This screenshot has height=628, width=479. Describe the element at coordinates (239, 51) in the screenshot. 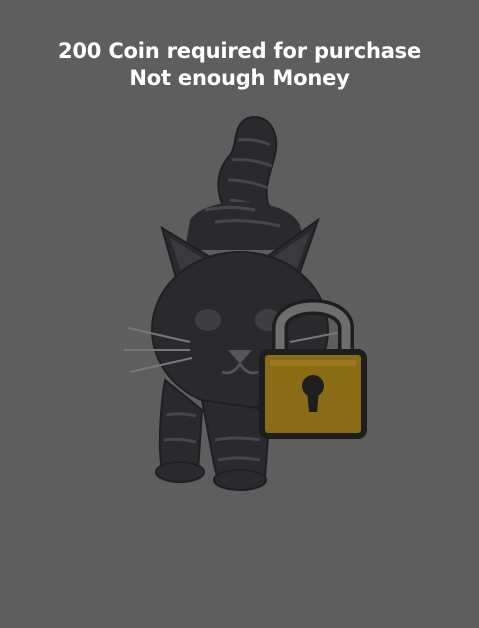

I see `coin-required-text: 200 Coin required for purchase` at that location.